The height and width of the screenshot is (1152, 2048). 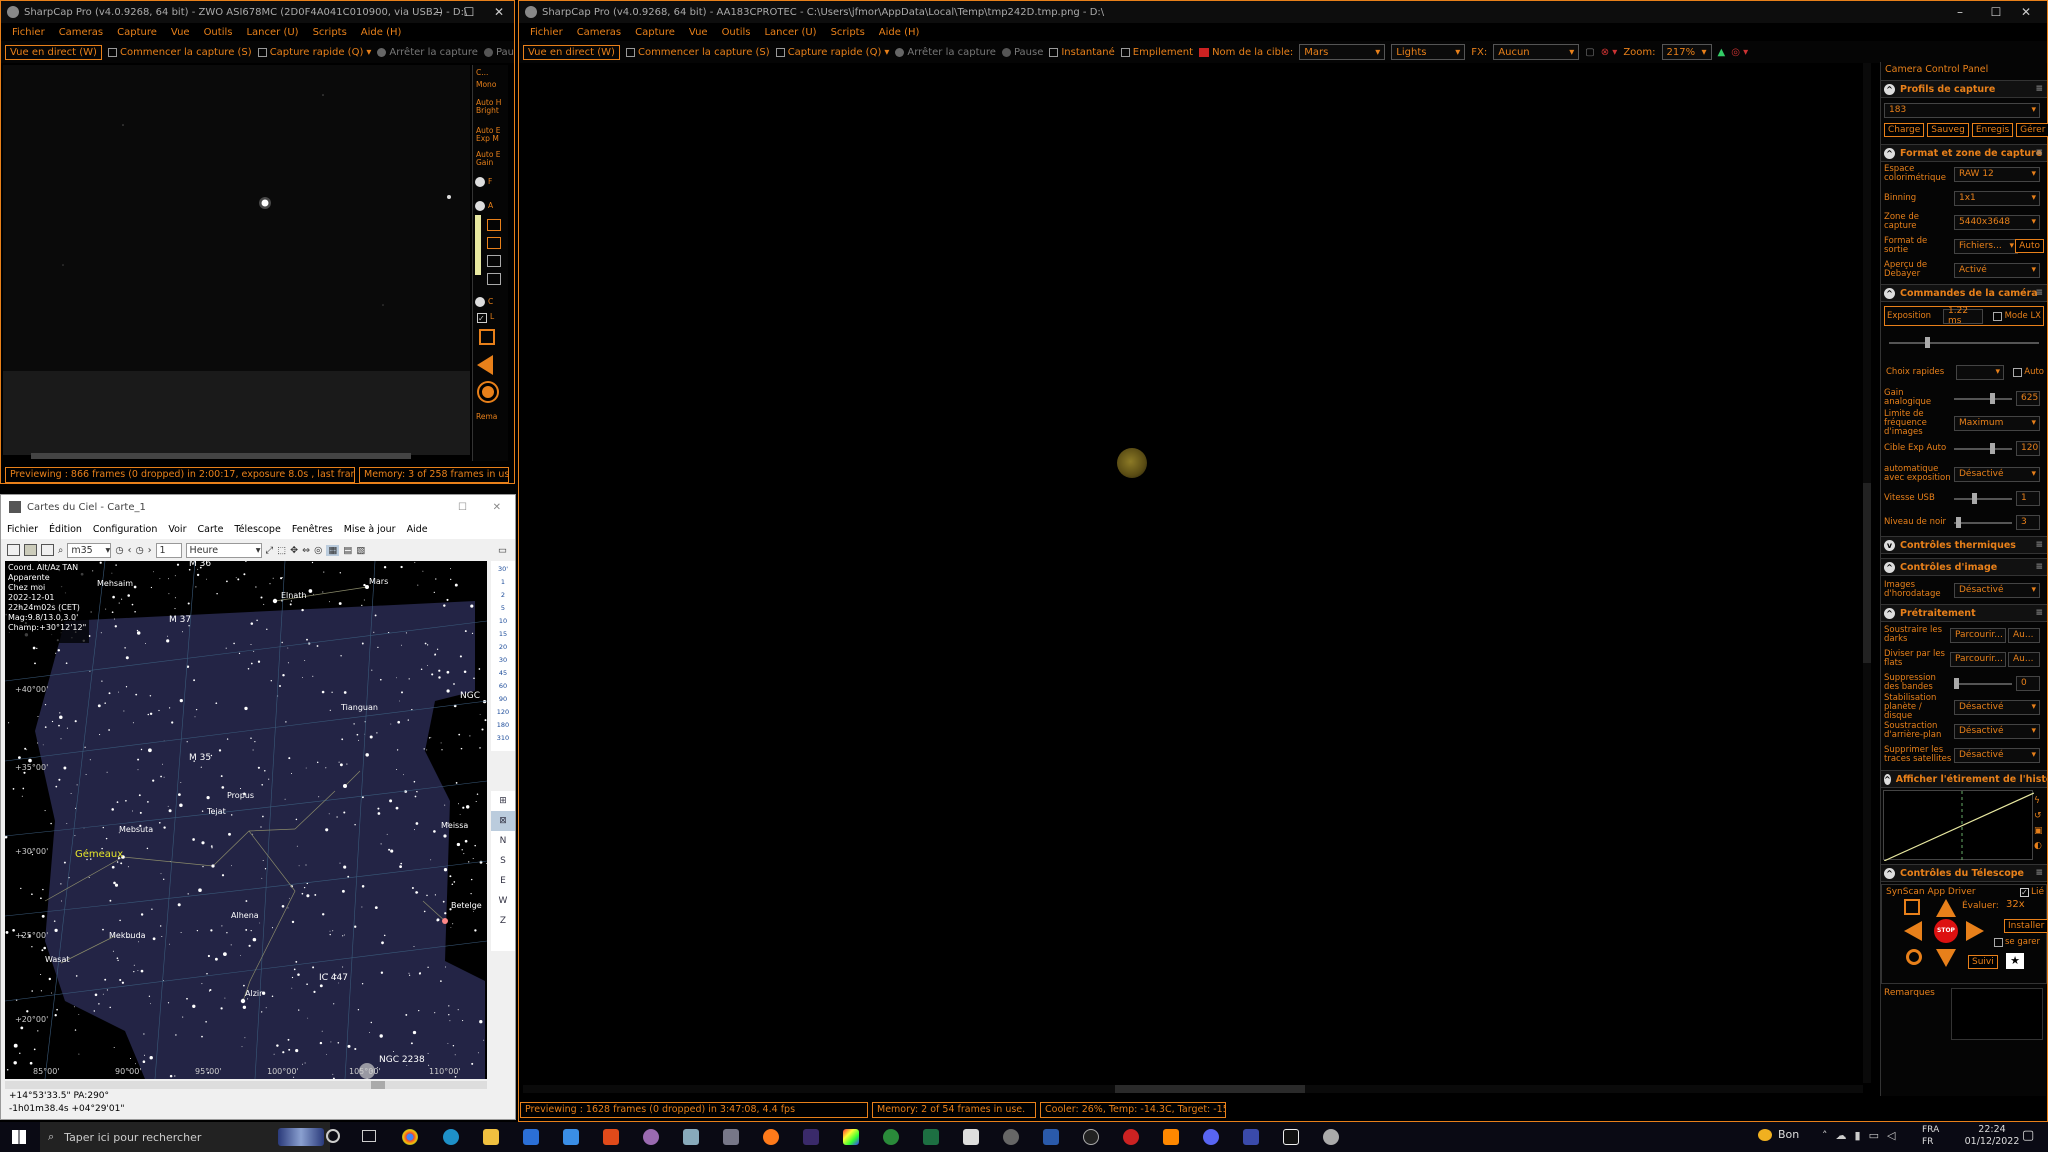 What do you see at coordinates (655, 32) in the screenshot?
I see `menu-capture: Capture` at bounding box center [655, 32].